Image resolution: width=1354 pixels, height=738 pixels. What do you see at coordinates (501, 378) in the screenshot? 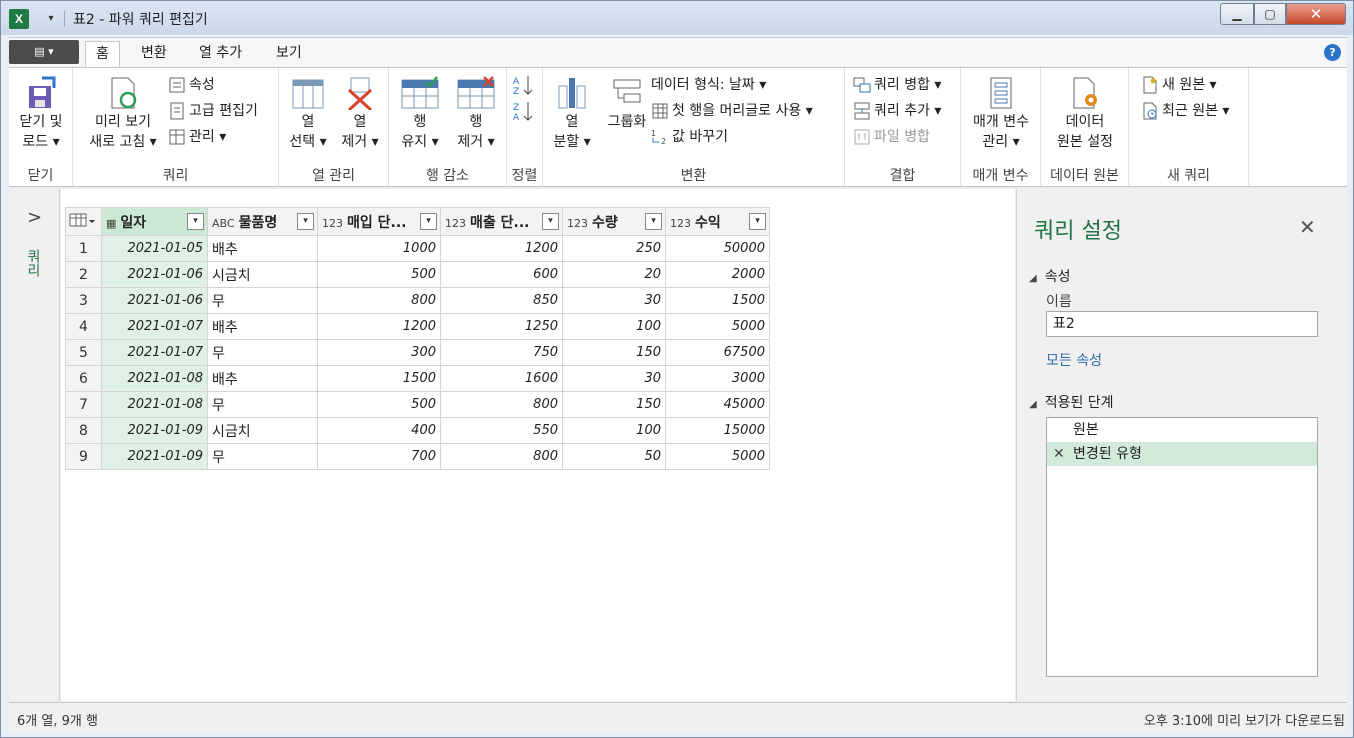
I see `sale-price-cell: 1600` at bounding box center [501, 378].